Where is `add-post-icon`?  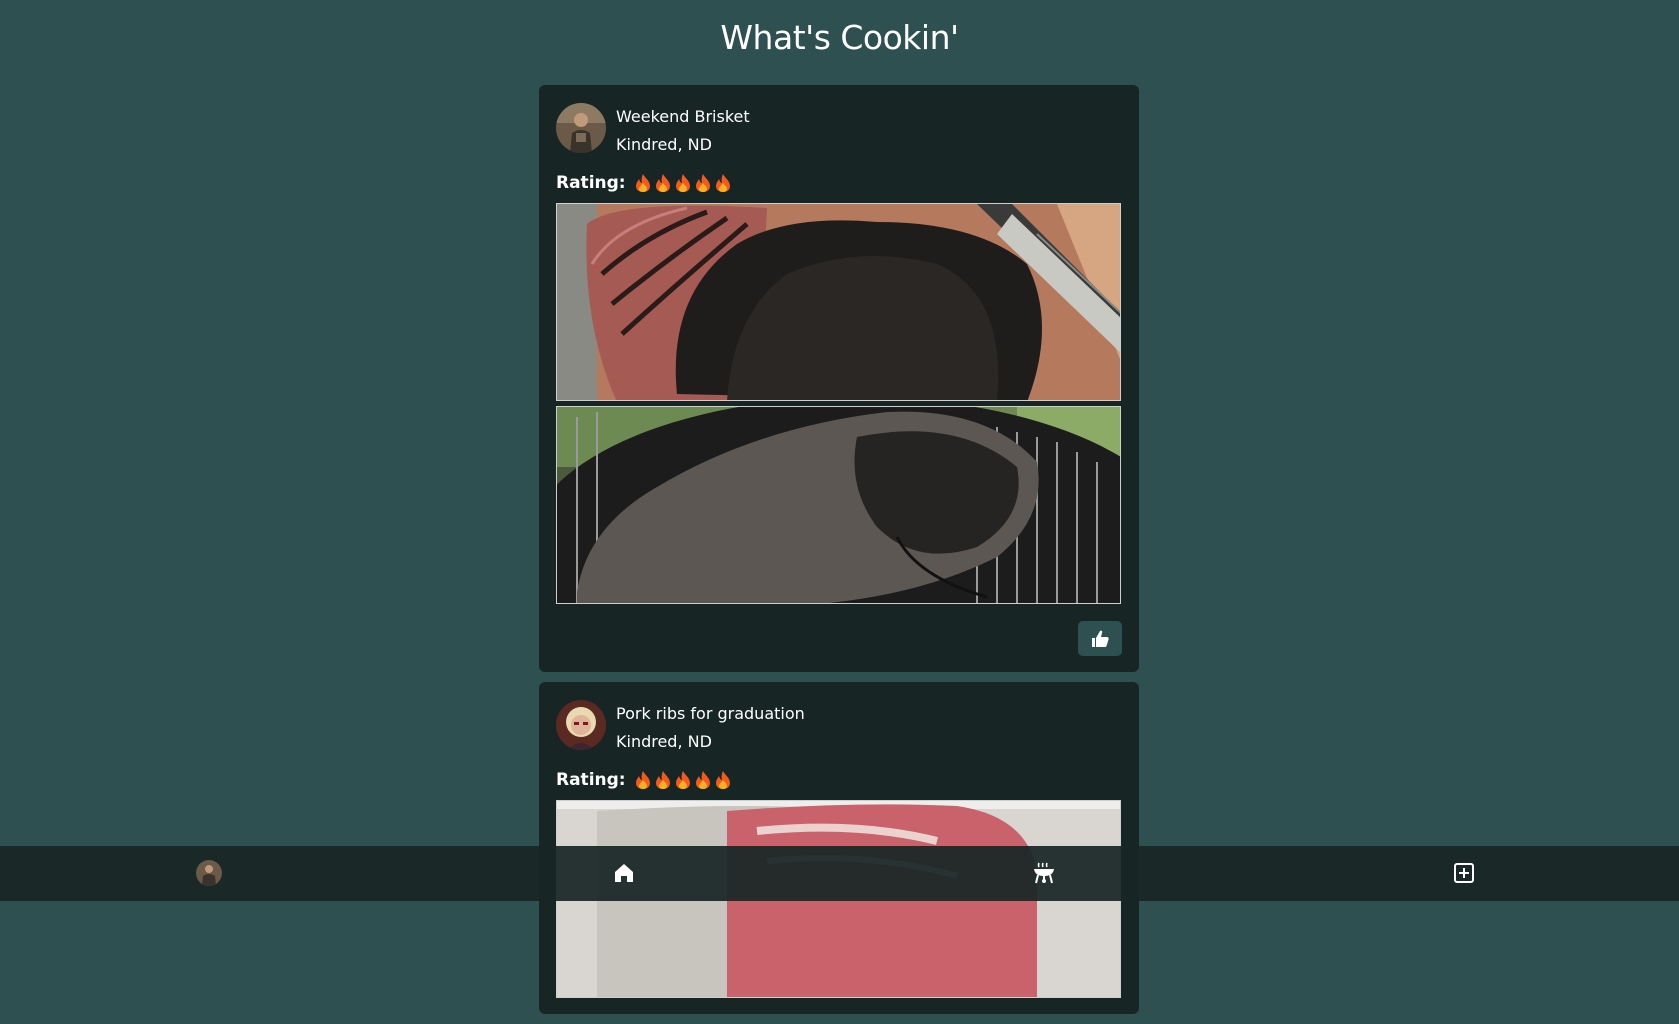
add-post-icon is located at coordinates (1464, 873).